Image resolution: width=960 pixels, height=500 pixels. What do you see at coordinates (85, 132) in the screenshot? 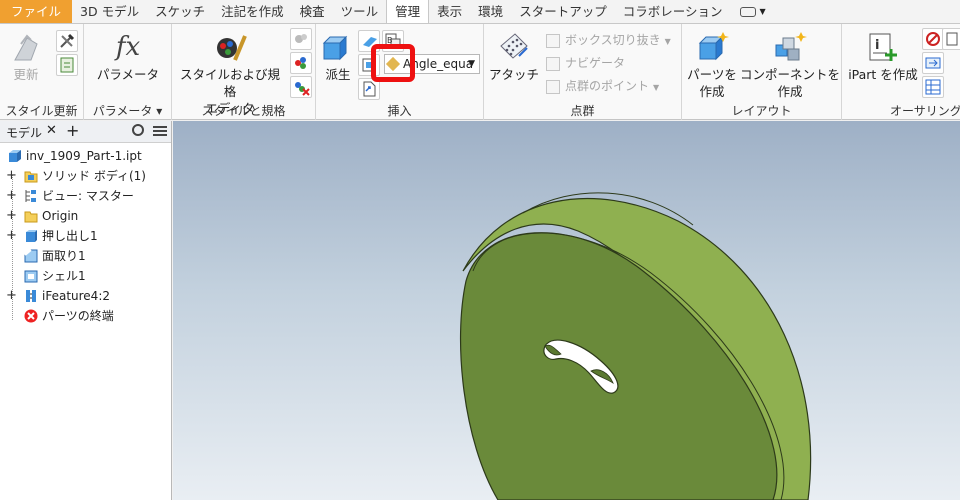
I see `browser-header: モデル ✕ +` at bounding box center [85, 132].